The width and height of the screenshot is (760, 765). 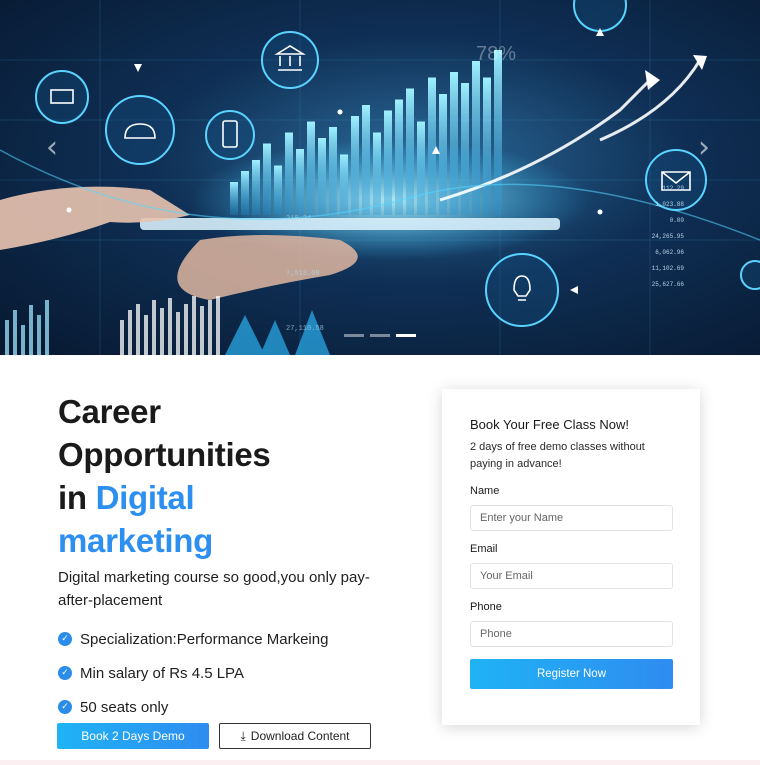 What do you see at coordinates (496, 54) in the screenshot?
I see `hero-percent-overlay: 78%` at bounding box center [496, 54].